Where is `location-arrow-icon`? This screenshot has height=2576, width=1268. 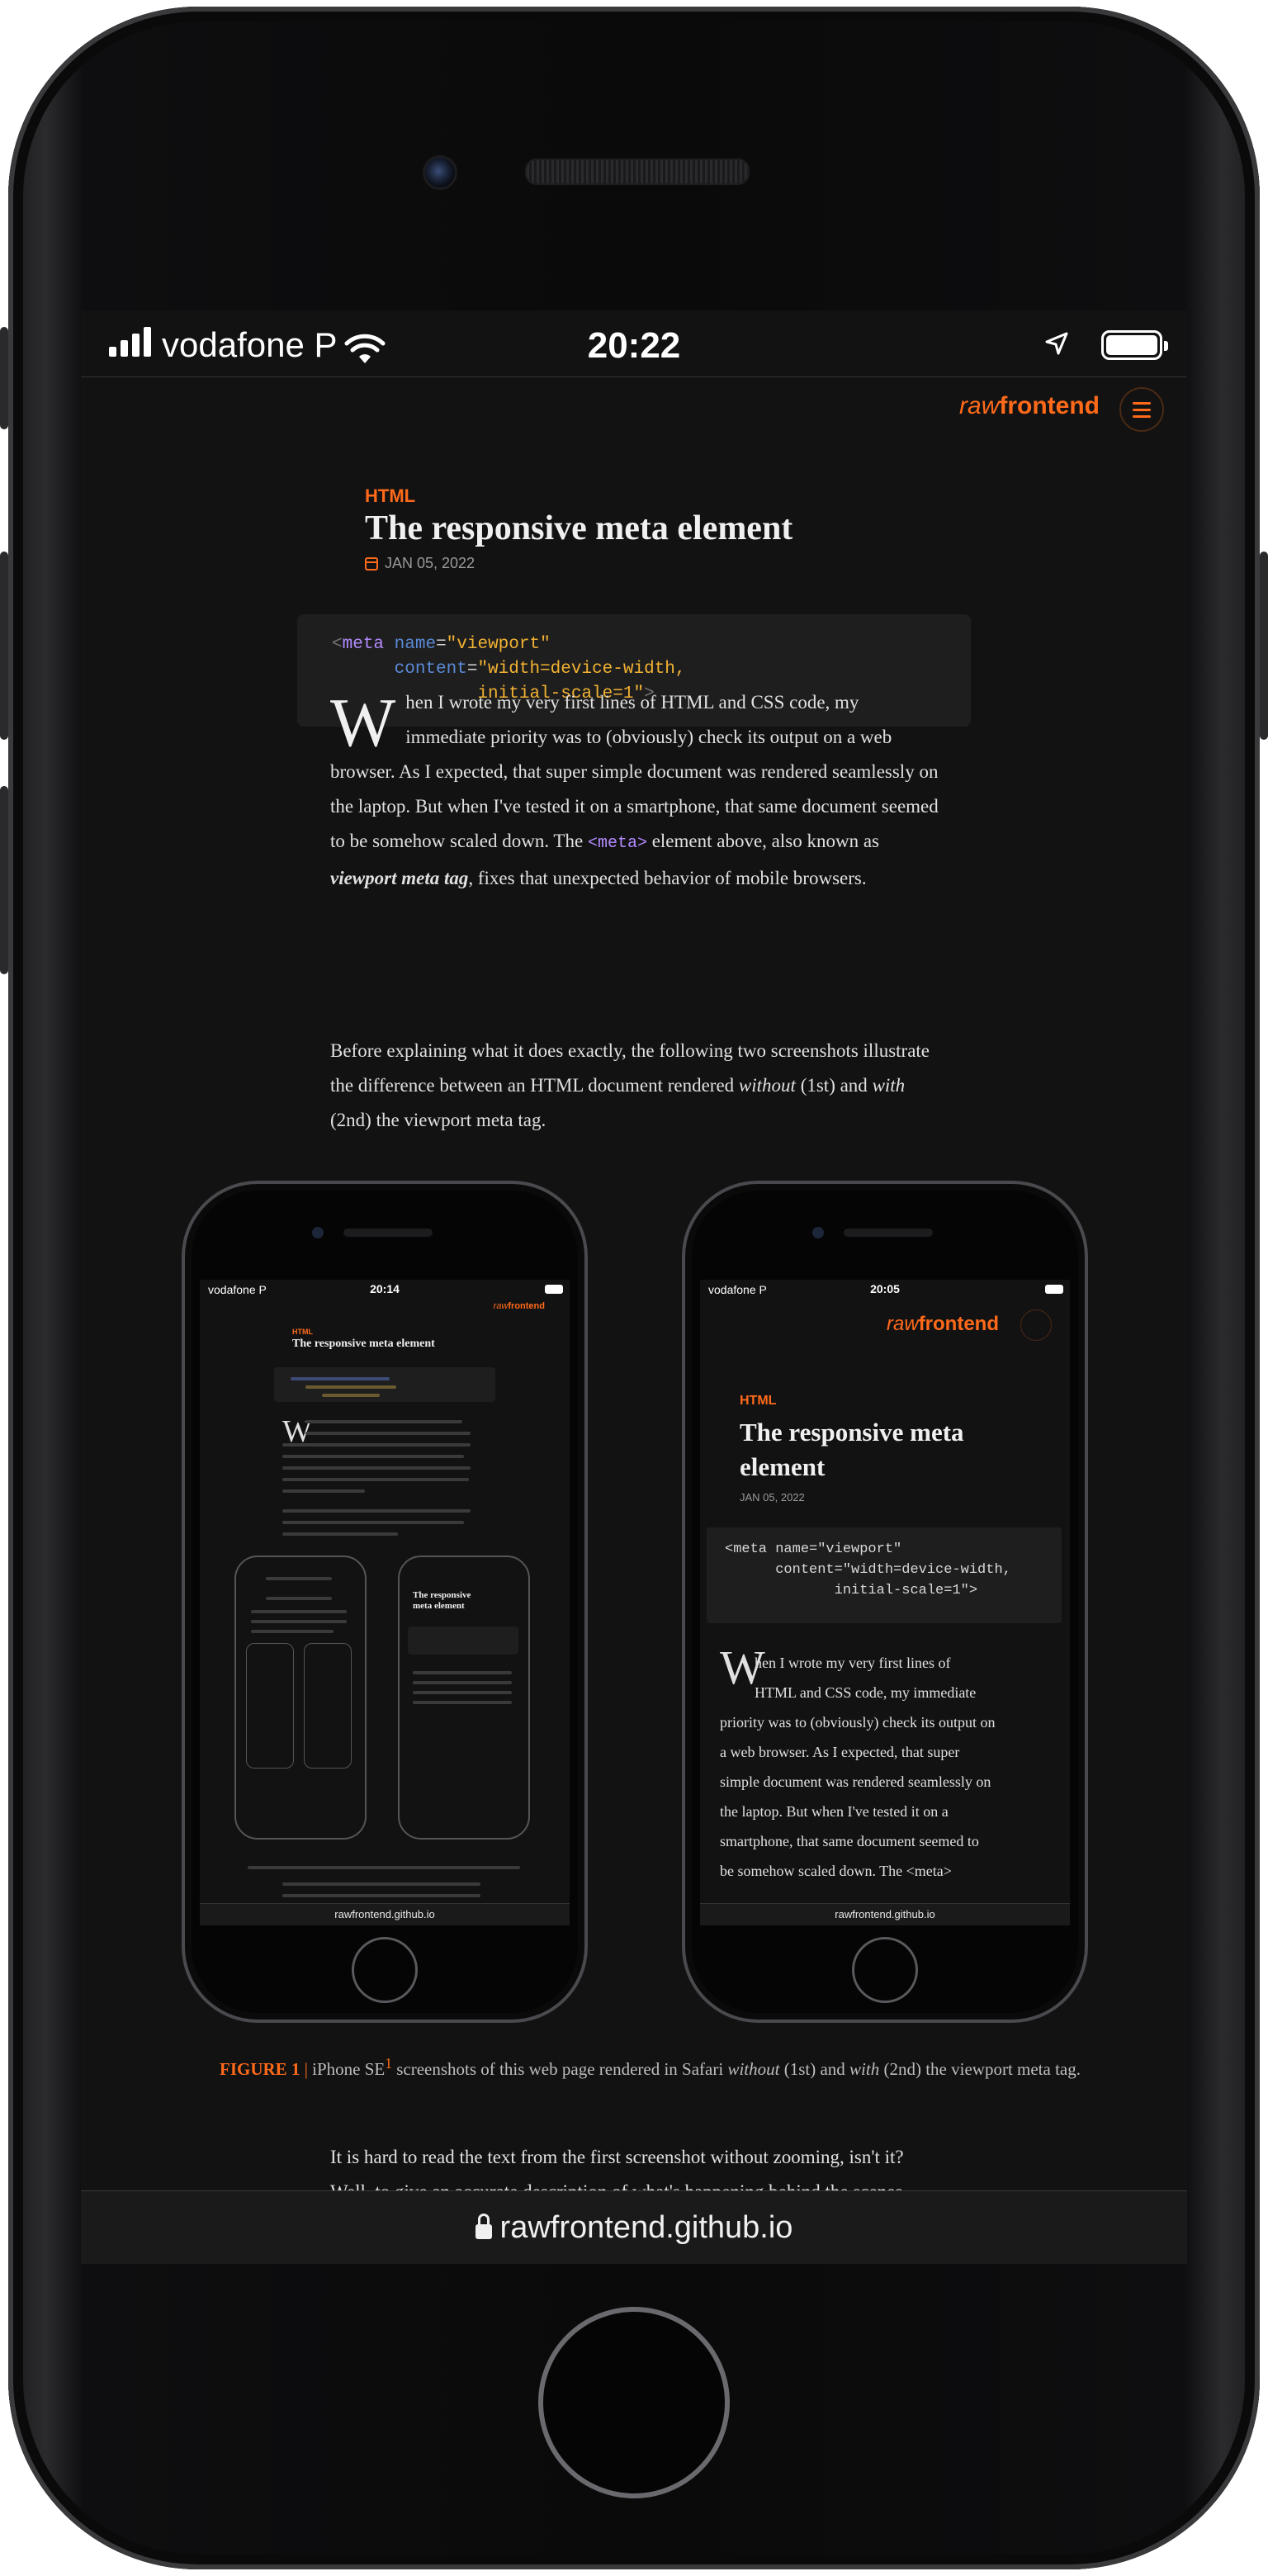 location-arrow-icon is located at coordinates (1056, 343).